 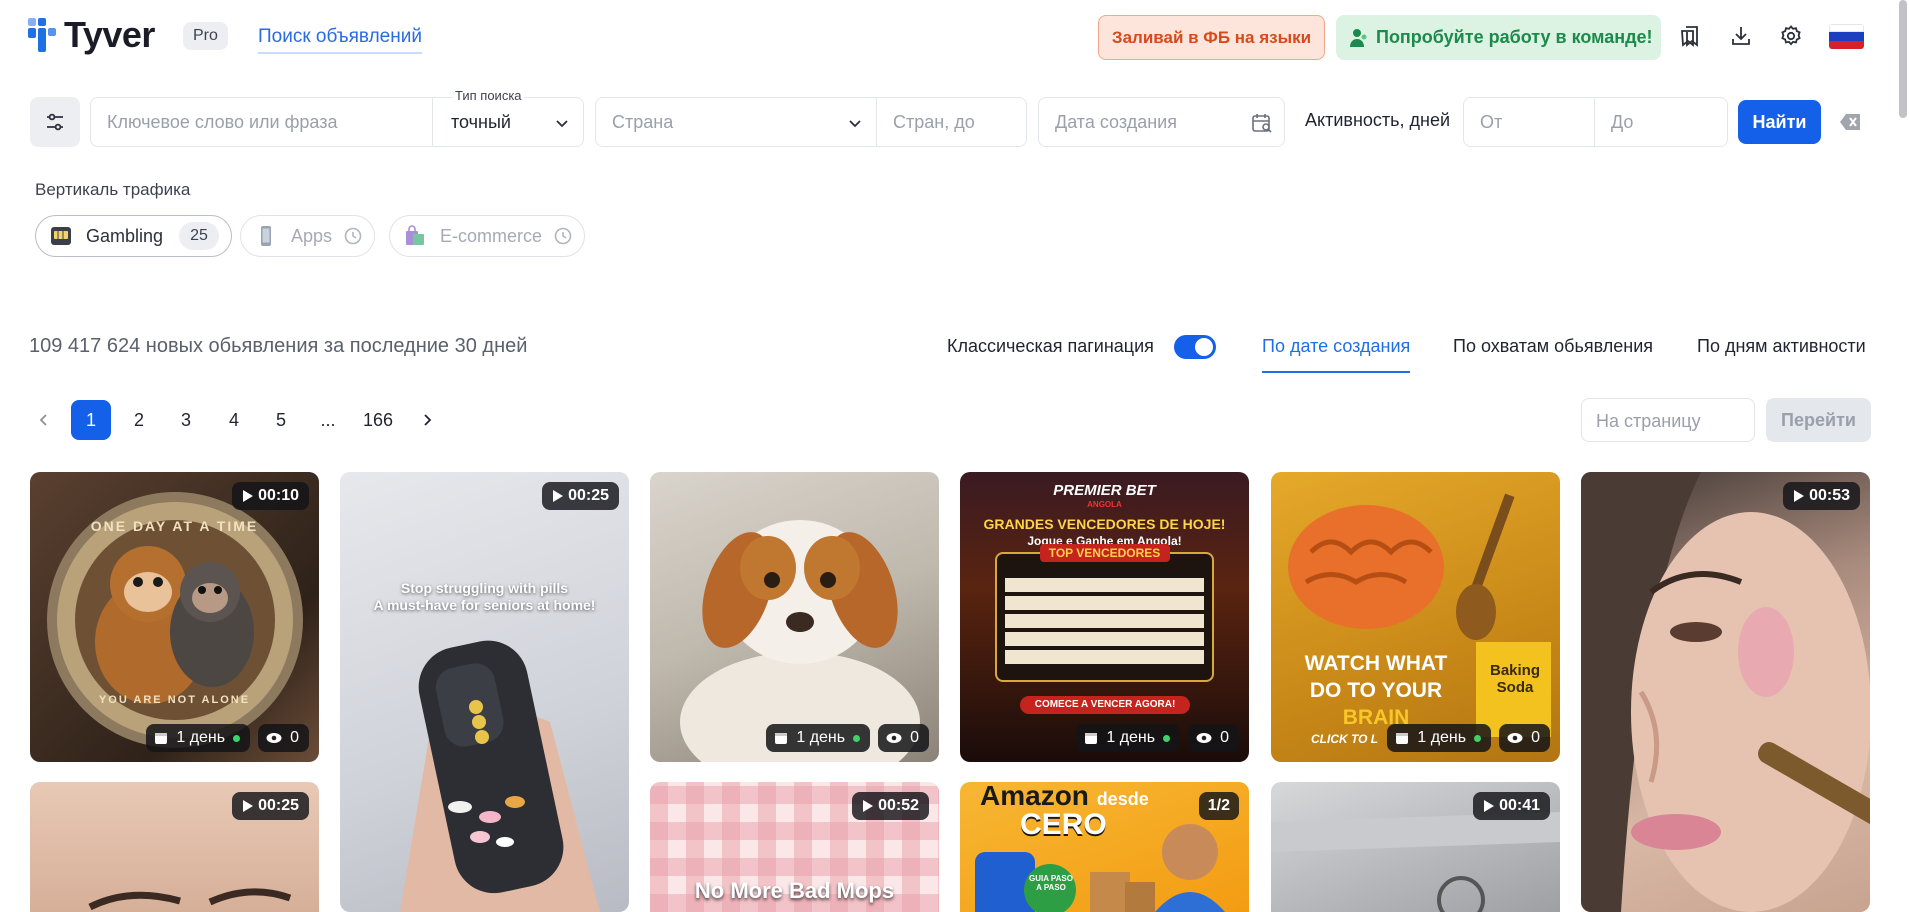 What do you see at coordinates (934, 122) in the screenshot?
I see `countries-to-placeholder: Стран, до` at bounding box center [934, 122].